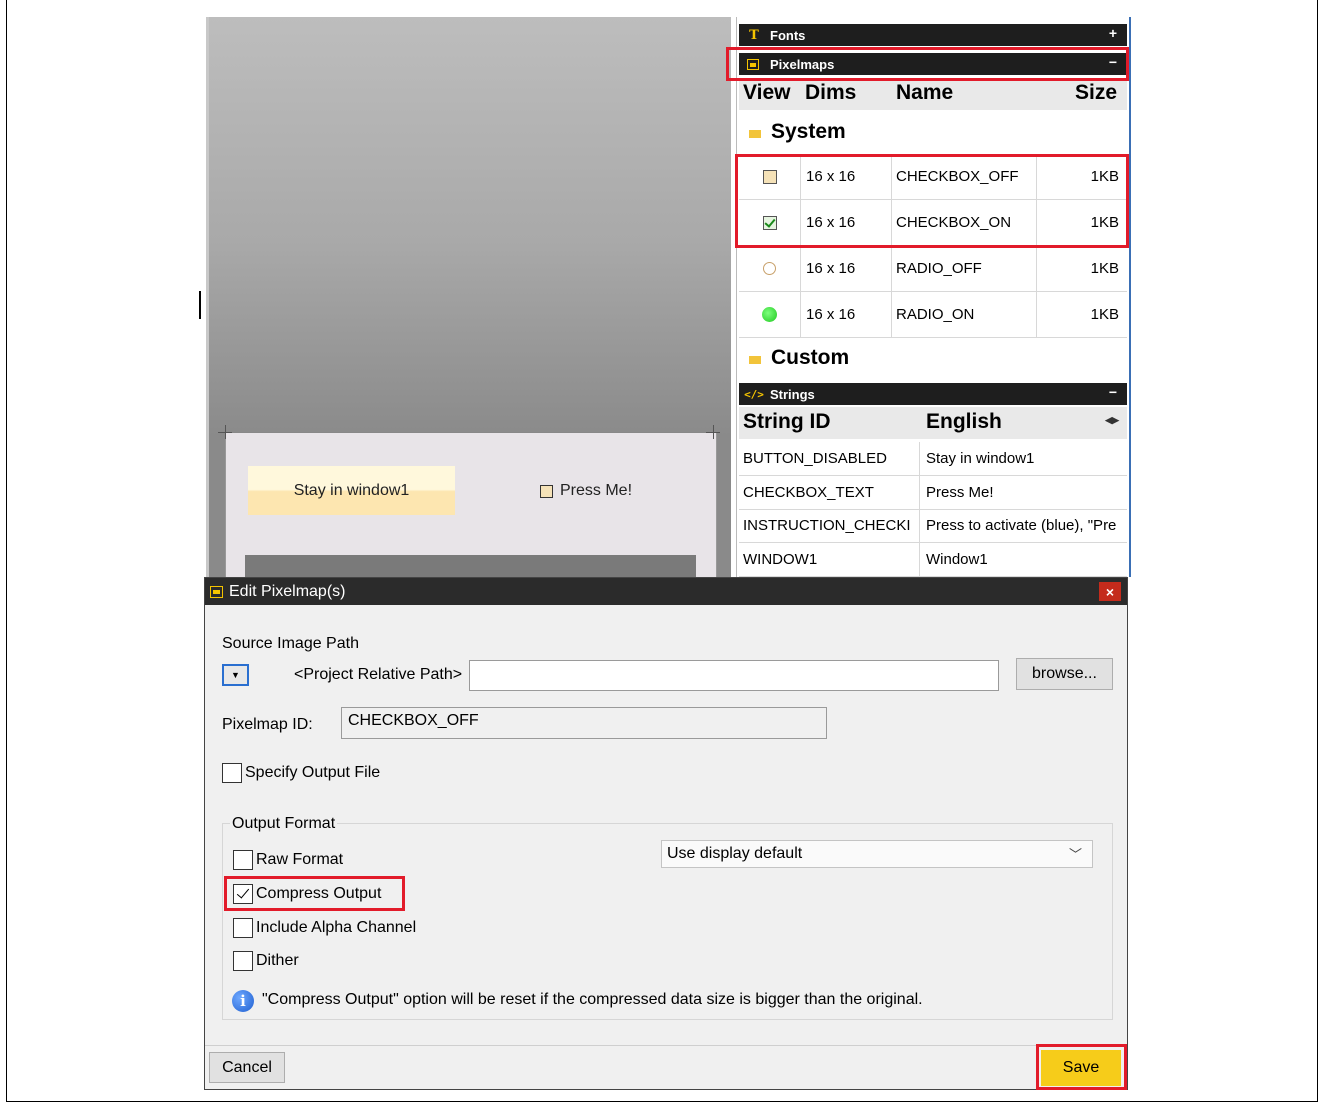  What do you see at coordinates (1081, 1068) in the screenshot?
I see `save-button: Save` at bounding box center [1081, 1068].